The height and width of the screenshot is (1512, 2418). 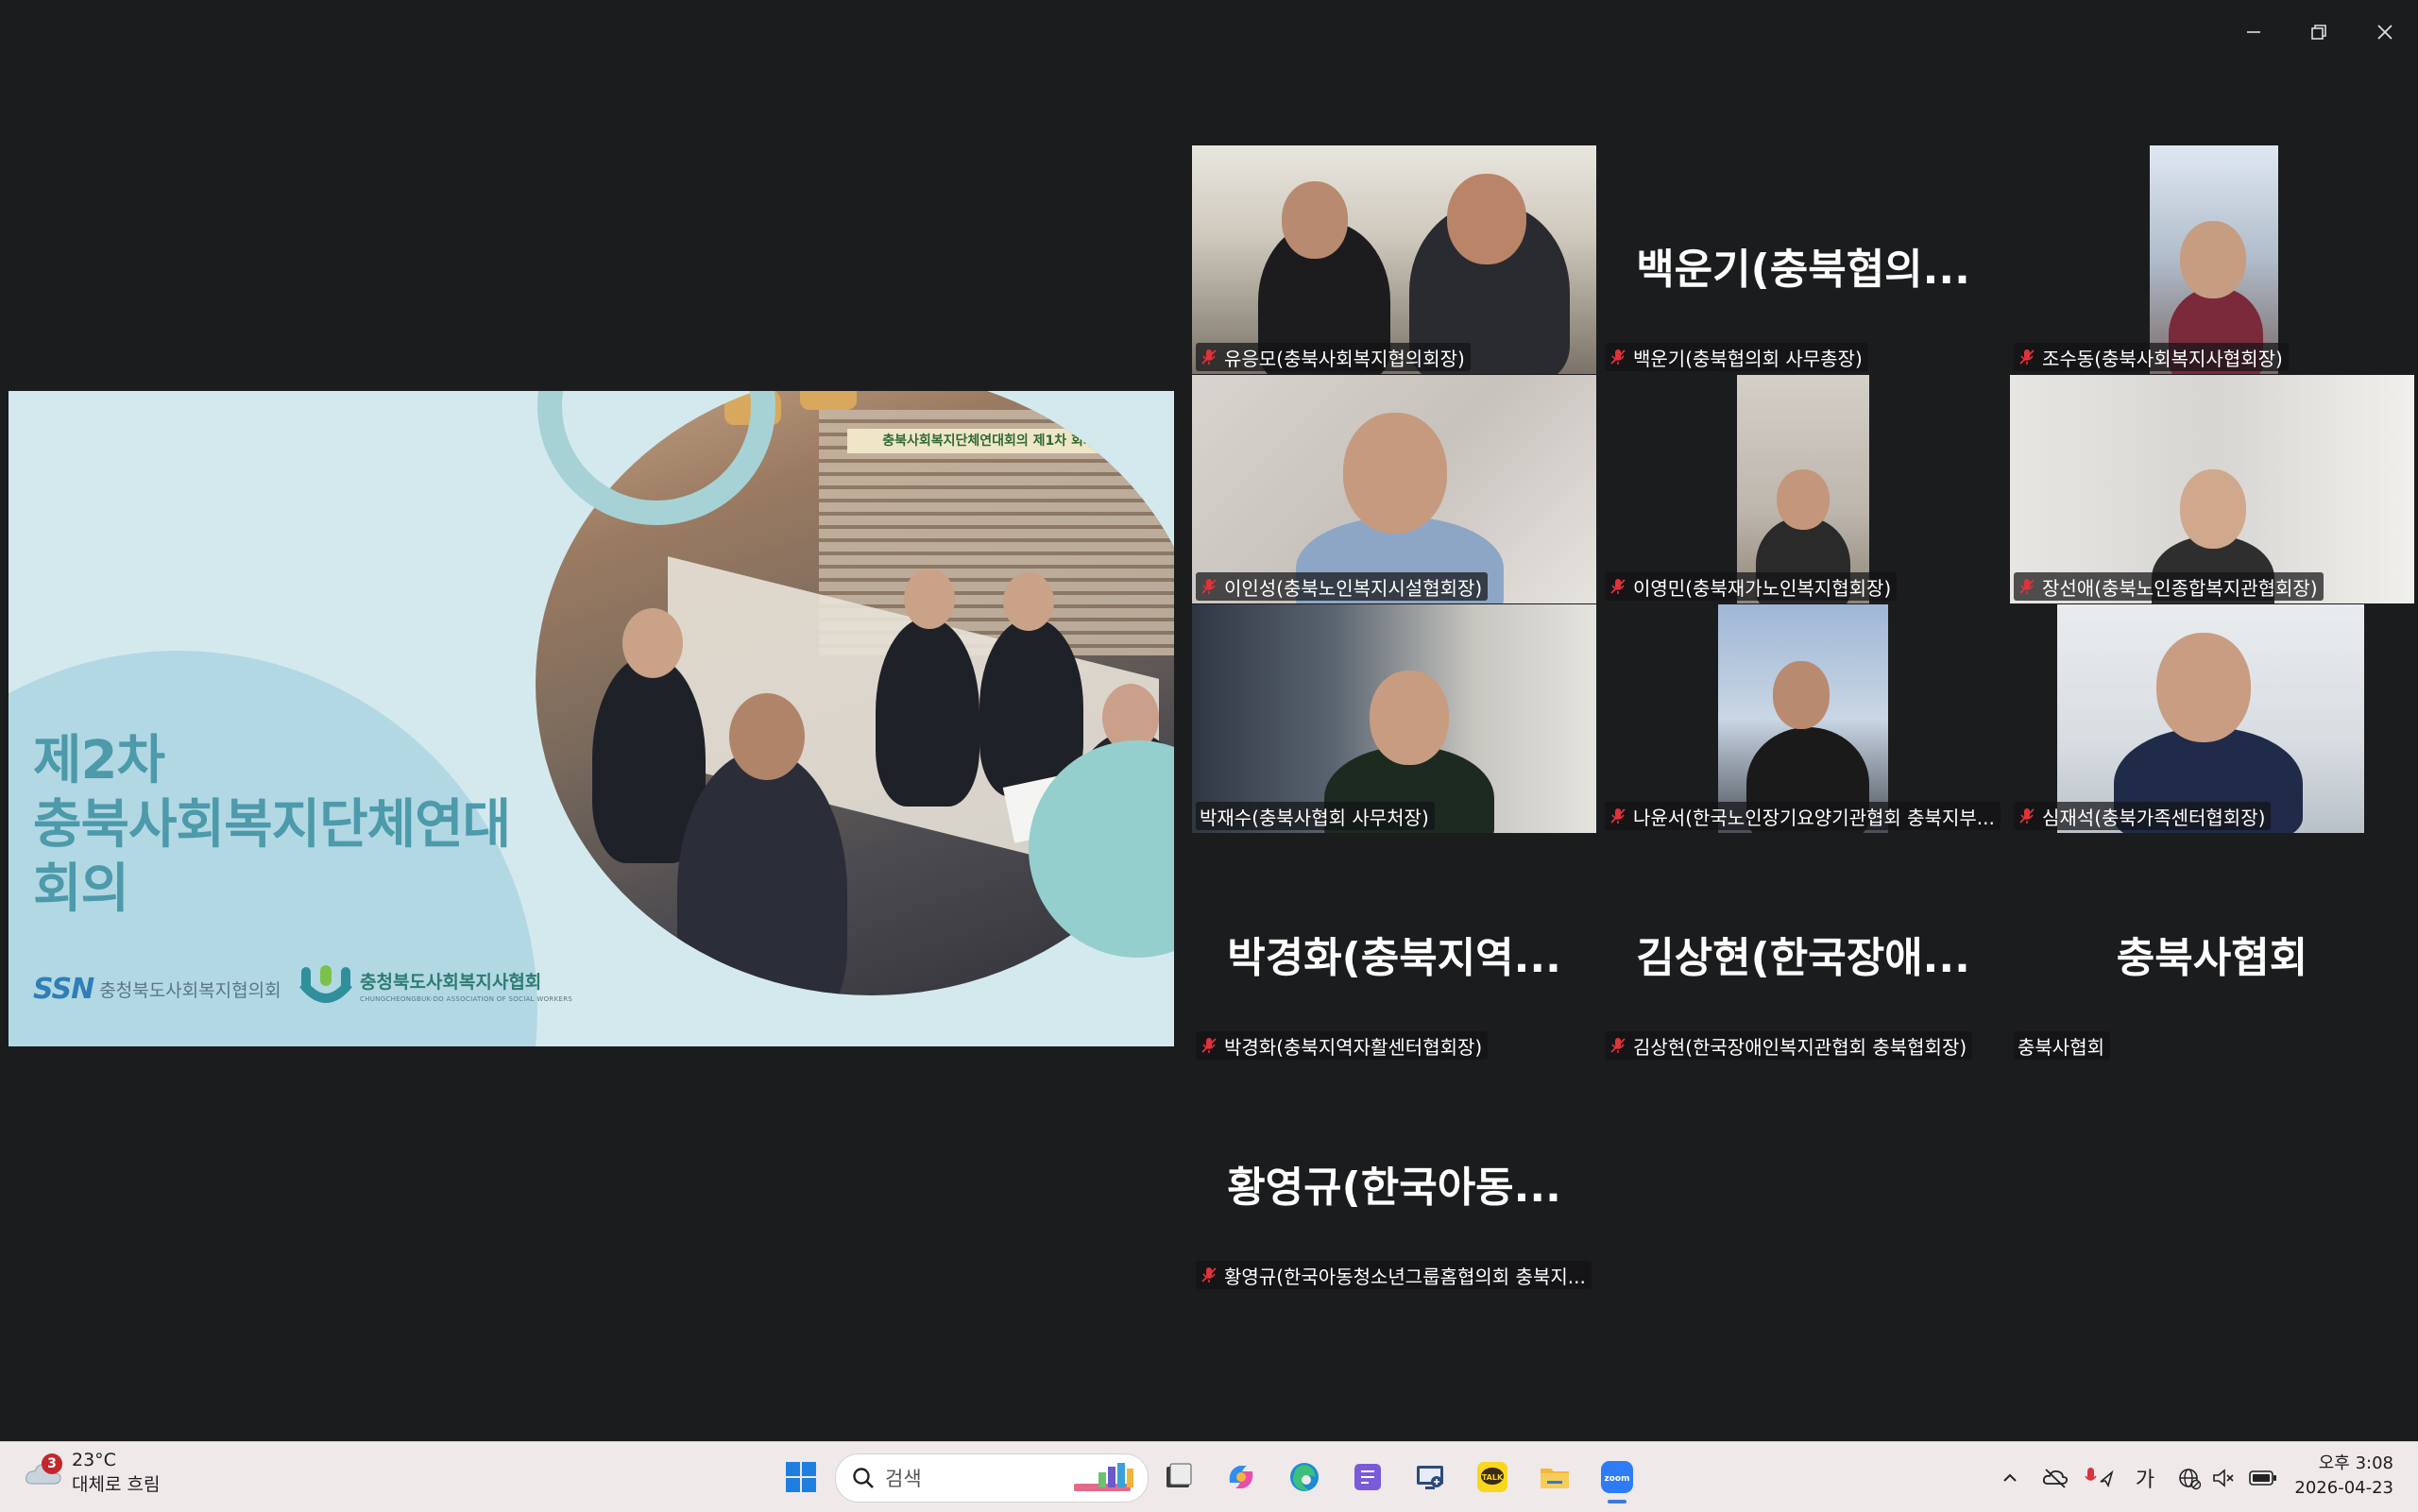 I want to click on participant-tile: 조수동(충북사회복지사협회장), so click(x=2212, y=259).